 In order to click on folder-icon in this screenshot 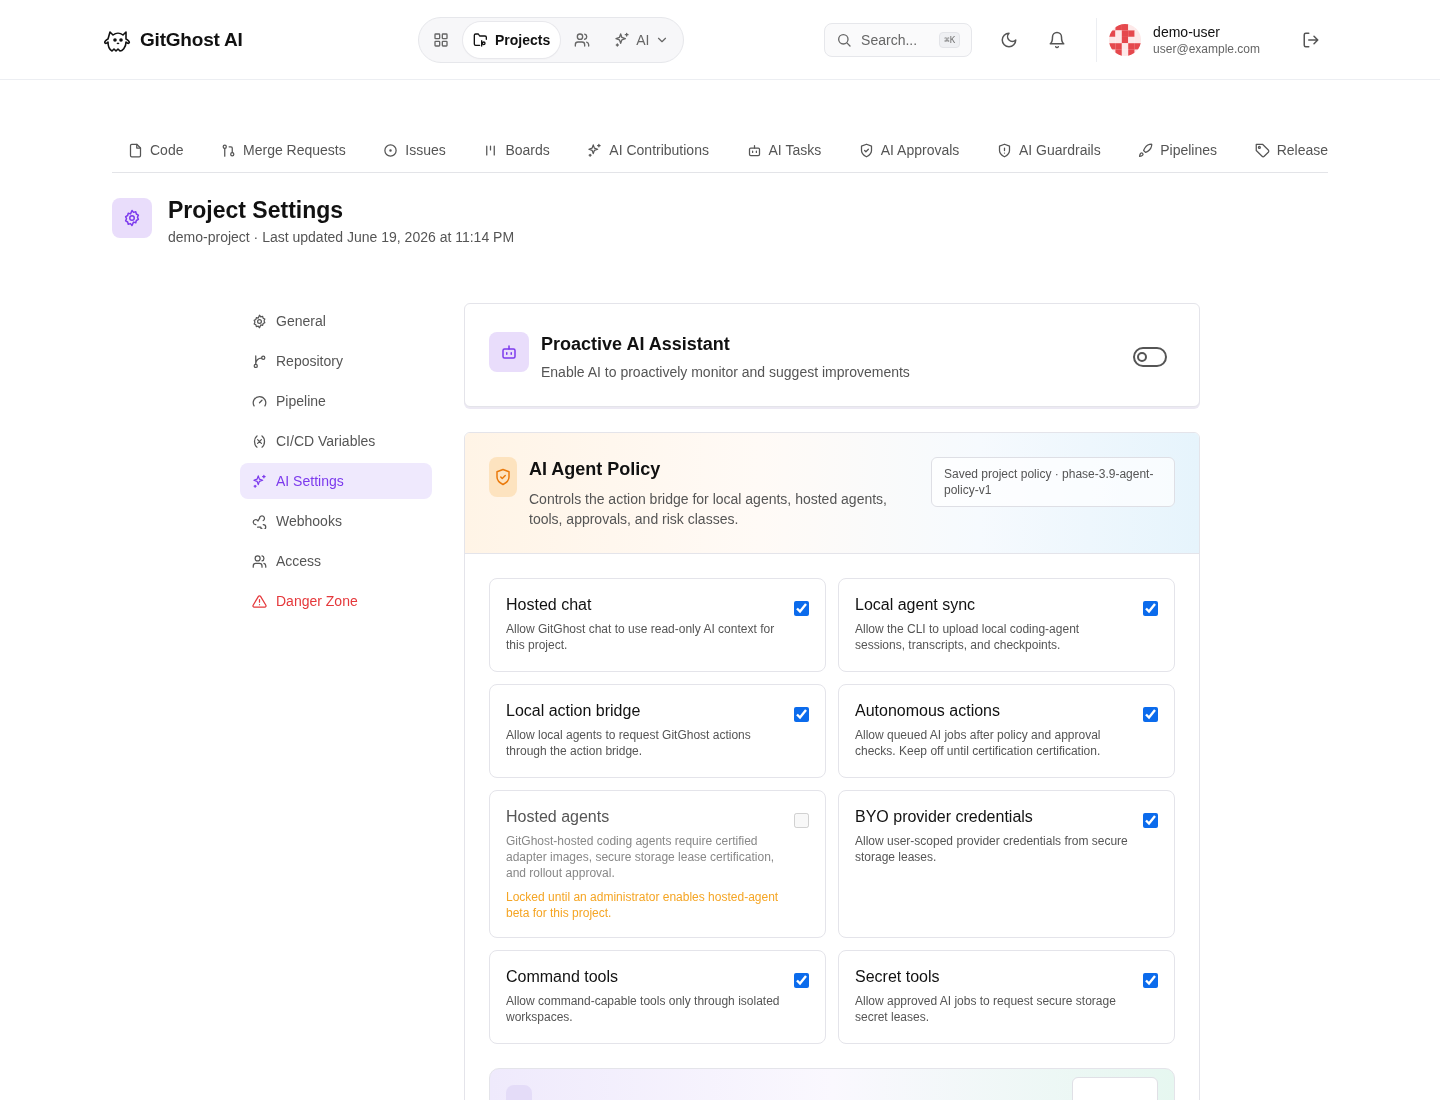, I will do `click(481, 39)`.